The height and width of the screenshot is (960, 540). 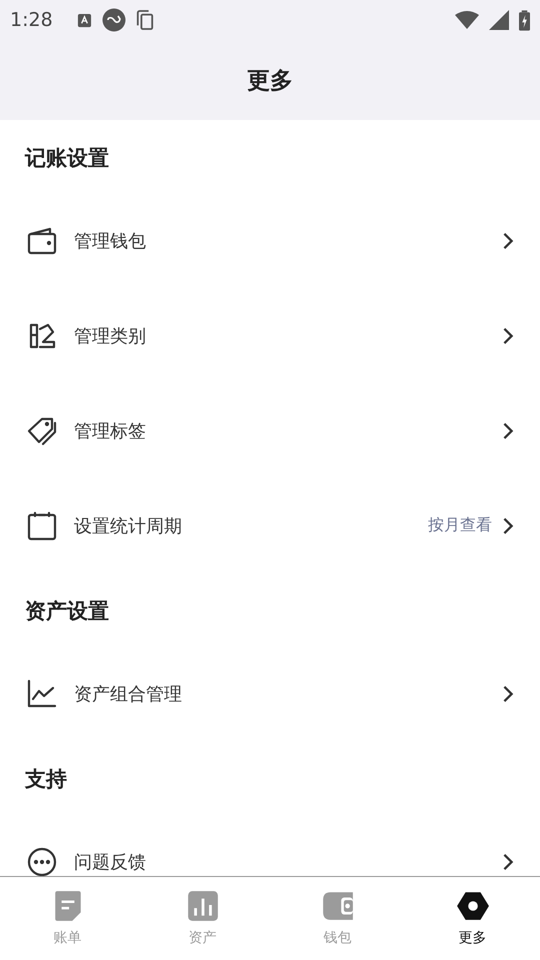 I want to click on settings-item: 管理钱包, so click(x=270, y=240).